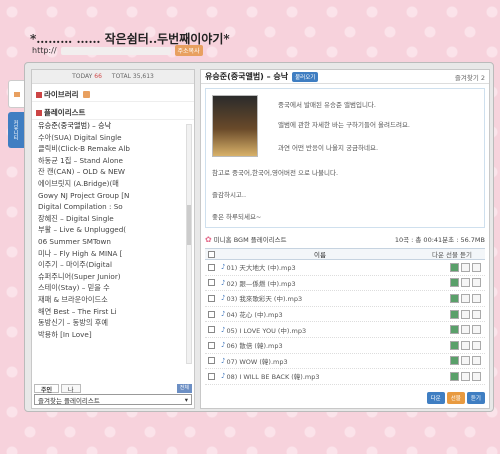 The image size is (500, 454). Describe the element at coordinates (184, 388) in the screenshot. I see `all-badge: 전체` at that location.